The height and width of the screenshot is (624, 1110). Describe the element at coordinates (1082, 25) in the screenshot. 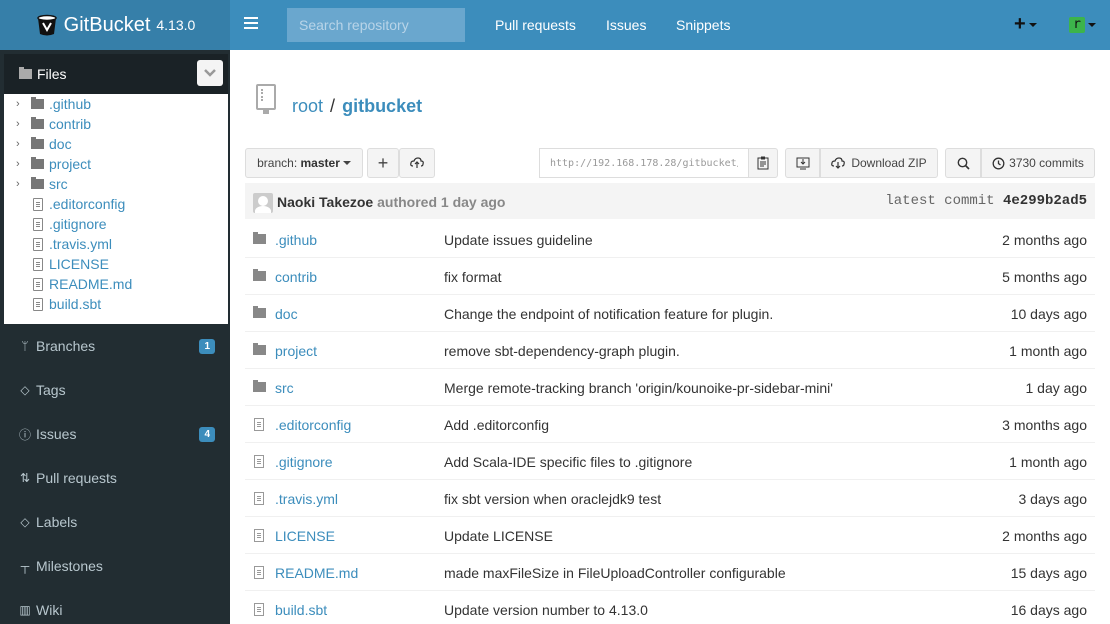

I see `user-menu-dropdown: r` at that location.